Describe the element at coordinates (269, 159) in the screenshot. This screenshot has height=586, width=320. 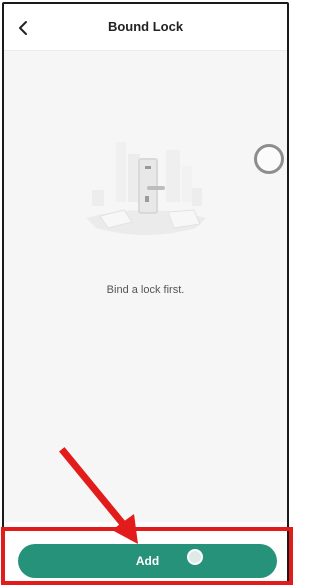
I see `circle-assistive-icon` at that location.